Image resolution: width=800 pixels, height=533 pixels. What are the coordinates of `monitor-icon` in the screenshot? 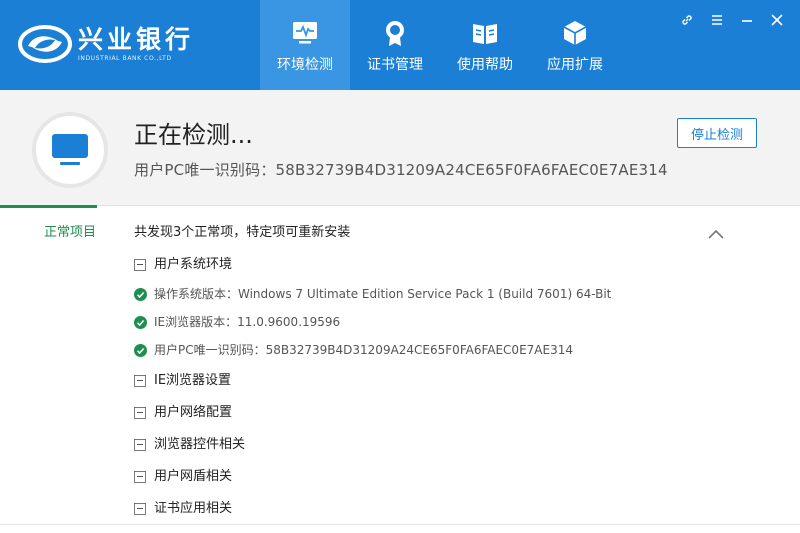 It's located at (70, 149).